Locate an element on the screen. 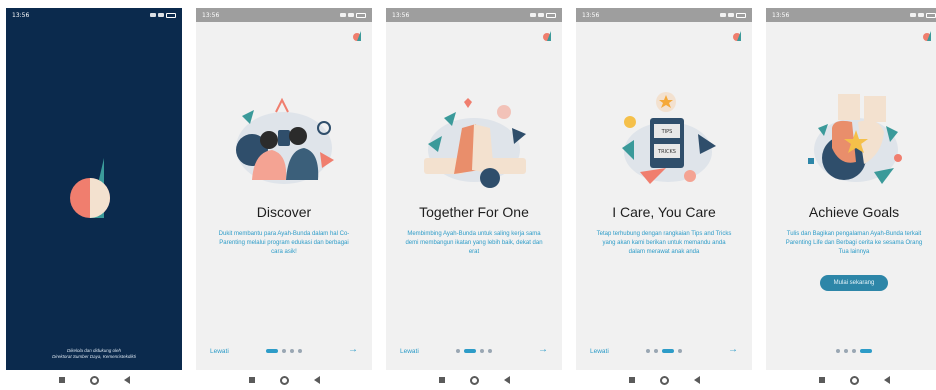 This screenshot has width=936, height=390. board-bottom-label: TRICKS is located at coordinates (666, 152).